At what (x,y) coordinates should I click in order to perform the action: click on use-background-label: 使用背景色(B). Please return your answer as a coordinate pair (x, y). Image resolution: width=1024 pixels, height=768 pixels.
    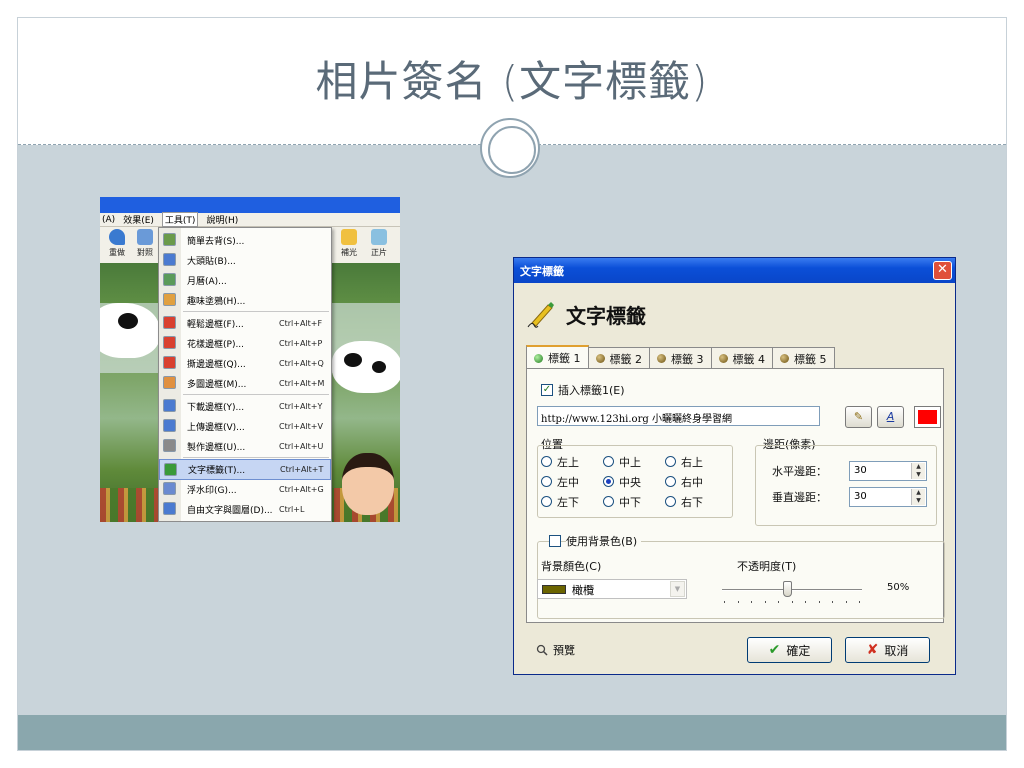
    Looking at the image, I should click on (604, 541).